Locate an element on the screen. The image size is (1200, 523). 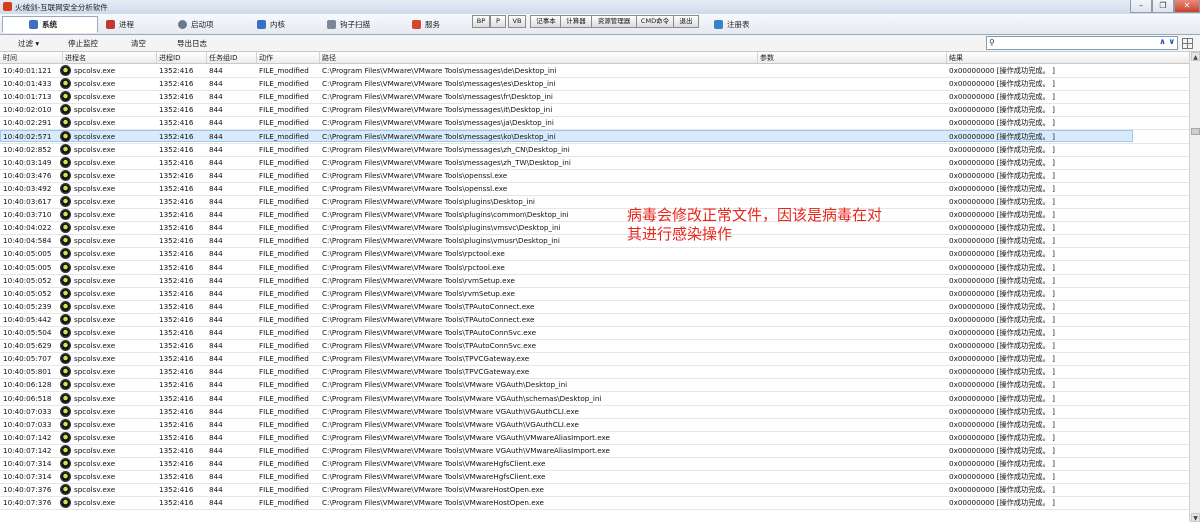
tab-hook-scan: 钩子扫描 is located at coordinates (348, 24).